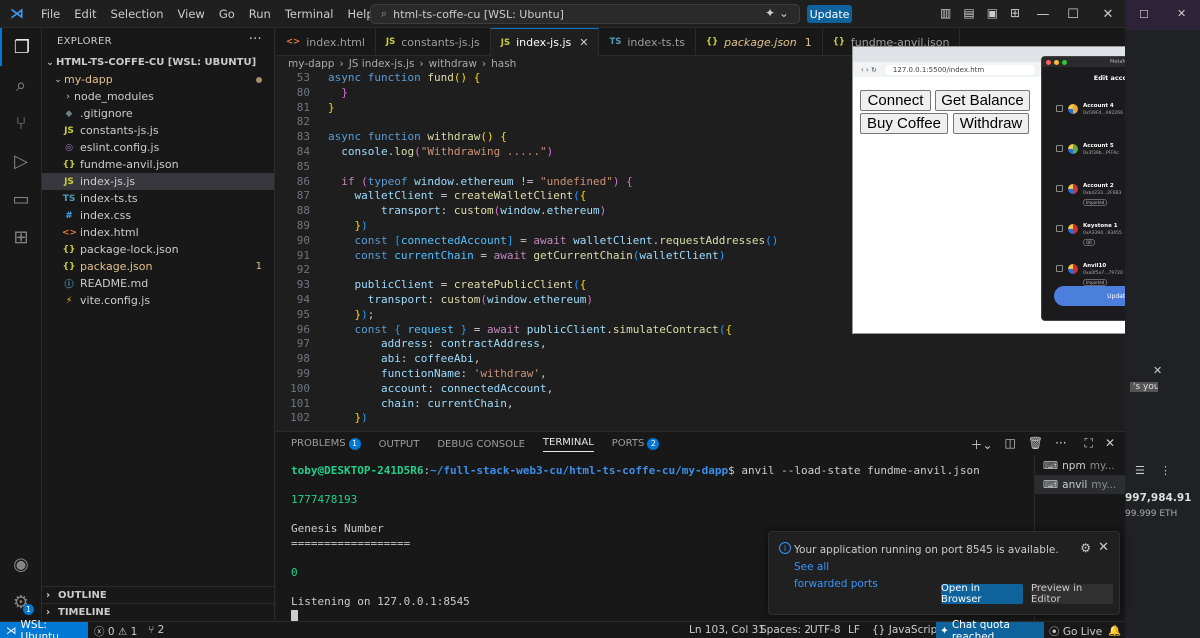  I want to click on mm-max-dot, so click(1064, 62).